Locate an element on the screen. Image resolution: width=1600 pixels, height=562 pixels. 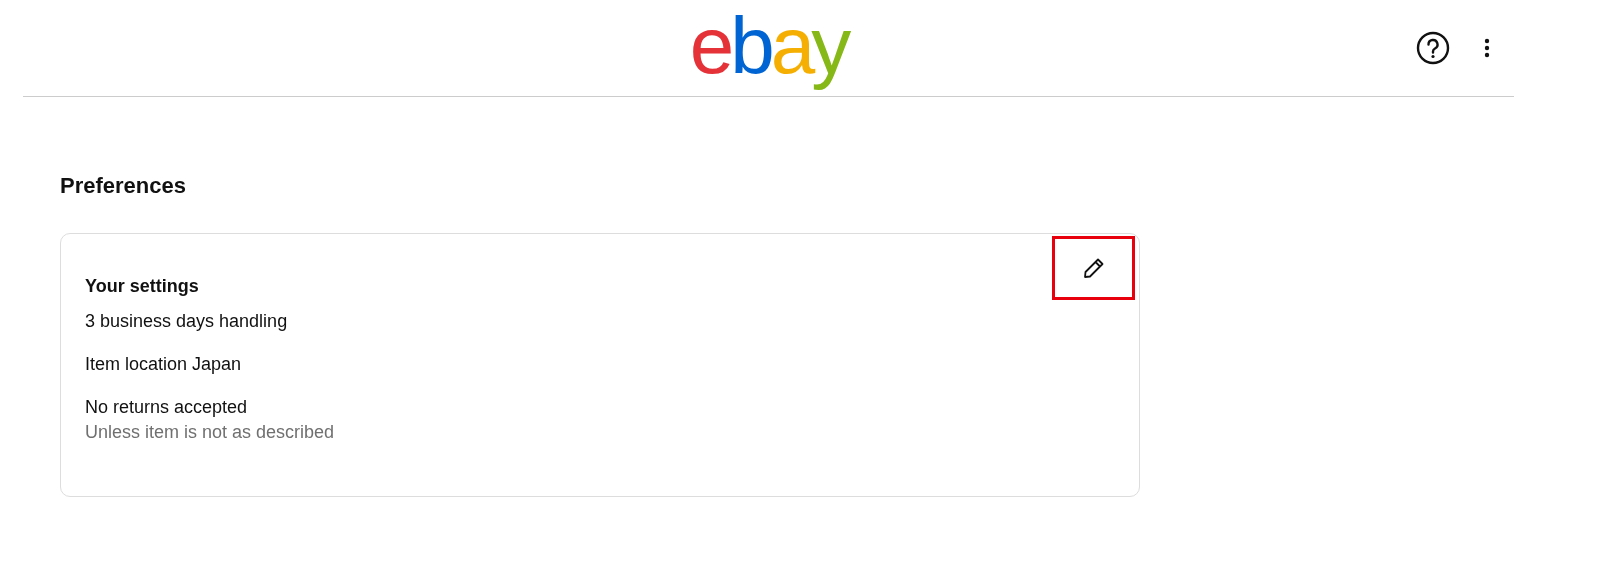
setting-text: 3 business days handling is located at coordinates (187, 321).